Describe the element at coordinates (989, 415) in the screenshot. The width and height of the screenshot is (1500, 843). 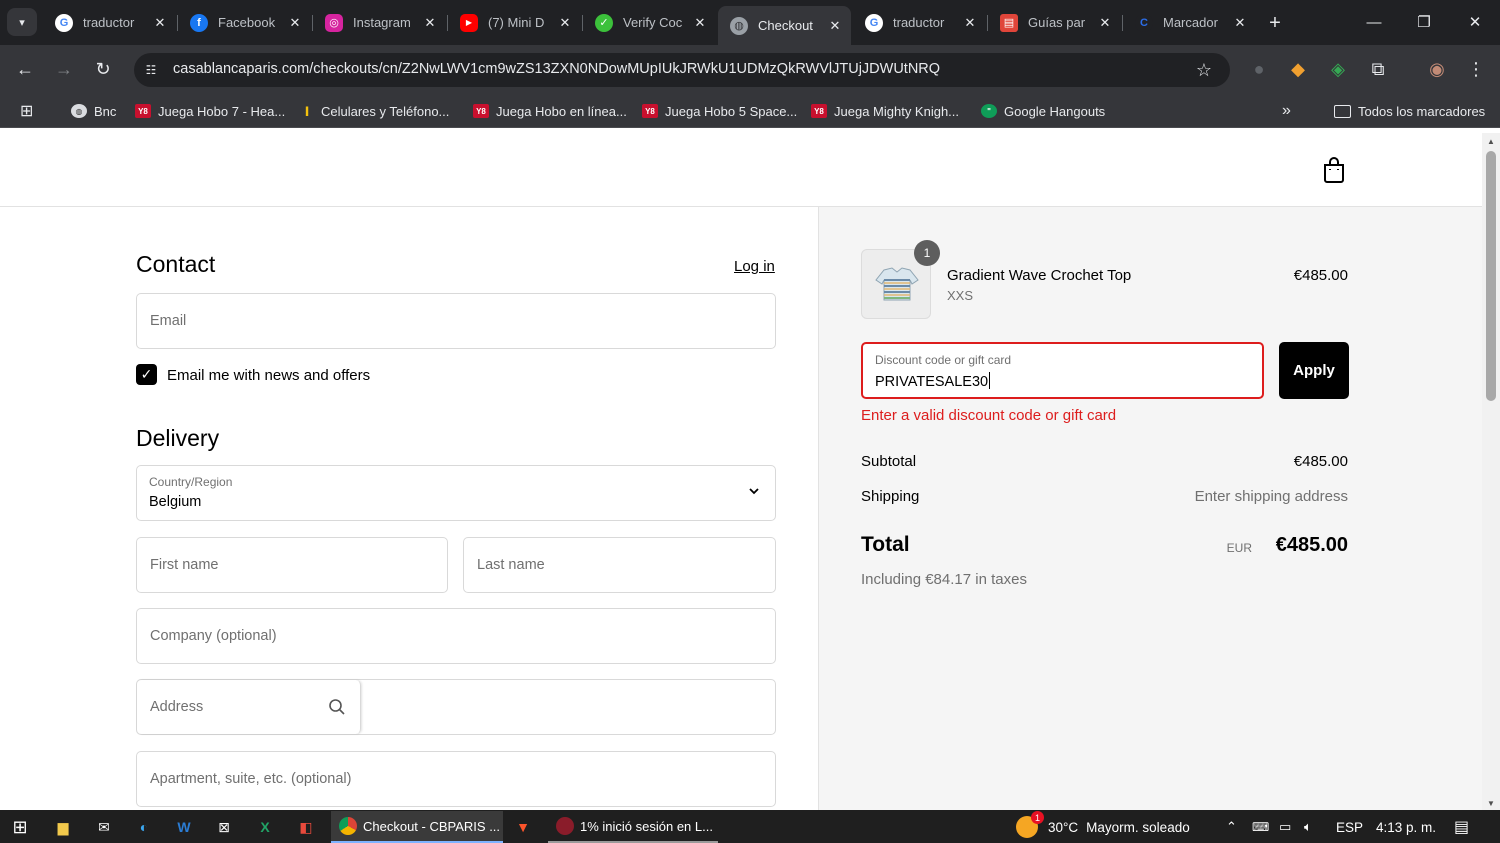
I see `discount-error-message: Enter a valid discount code or gift card` at that location.